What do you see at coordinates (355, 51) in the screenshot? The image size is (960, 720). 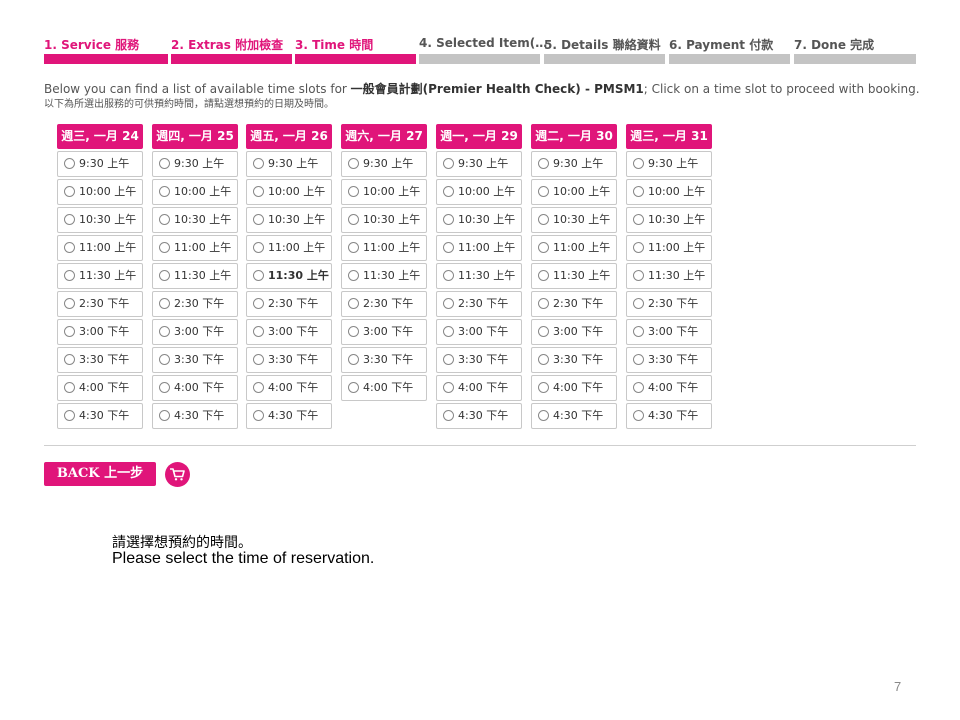 I see `step-time: 3. Time 時間` at bounding box center [355, 51].